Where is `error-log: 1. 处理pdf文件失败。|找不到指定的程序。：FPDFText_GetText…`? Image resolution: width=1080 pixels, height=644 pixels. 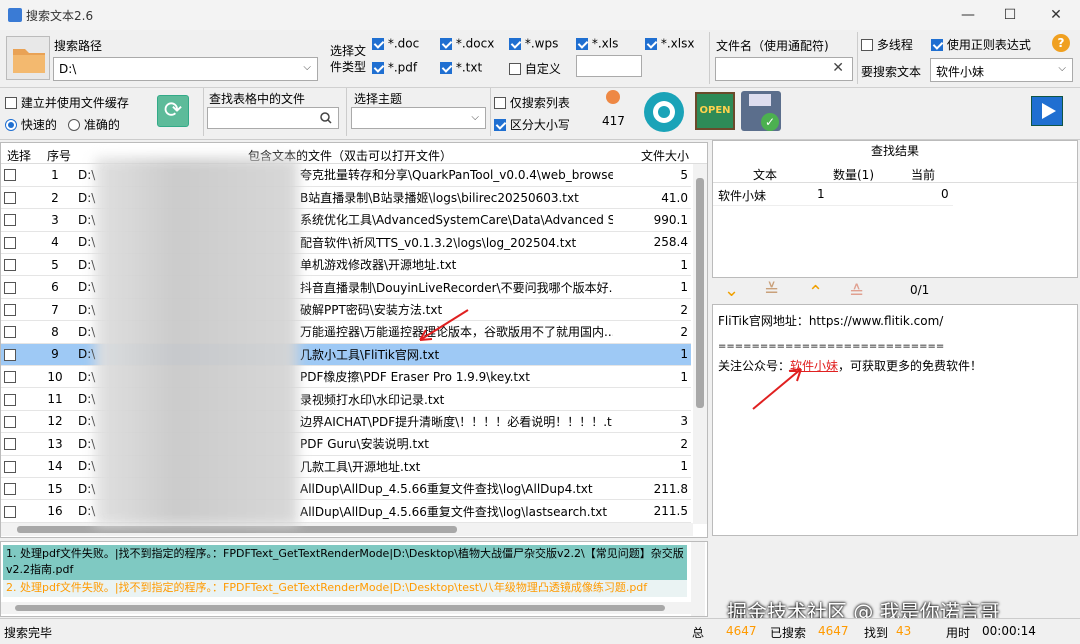 error-log: 1. 处理pdf文件失败。|找不到指定的程序。：FPDFText_GetText… is located at coordinates (354, 579).